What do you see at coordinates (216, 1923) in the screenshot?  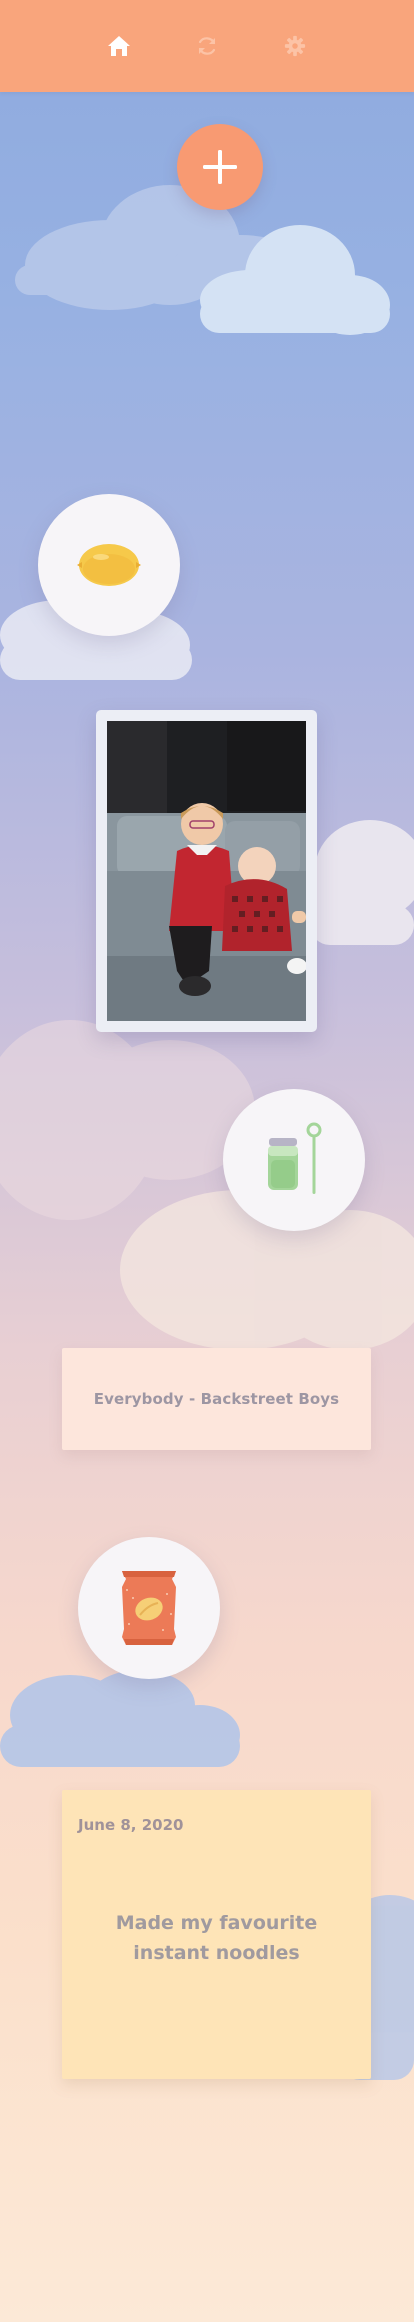 I see `note-text-line: Made my favourite` at bounding box center [216, 1923].